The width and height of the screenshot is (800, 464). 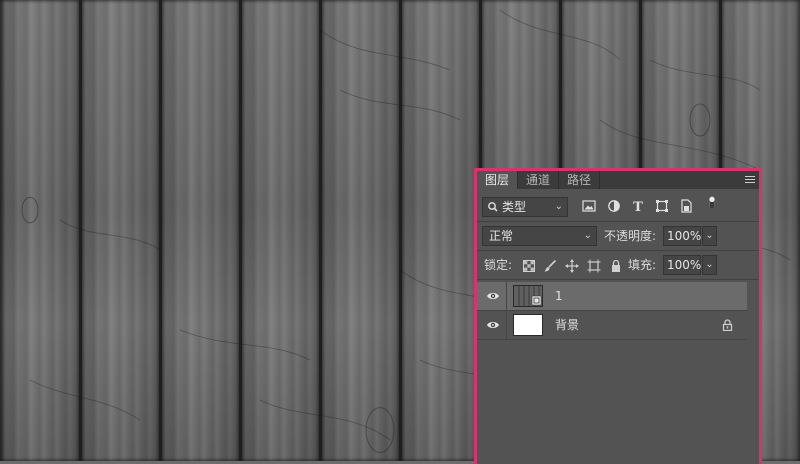 What do you see at coordinates (710, 206) in the screenshot?
I see `filter-toggle-icon` at bounding box center [710, 206].